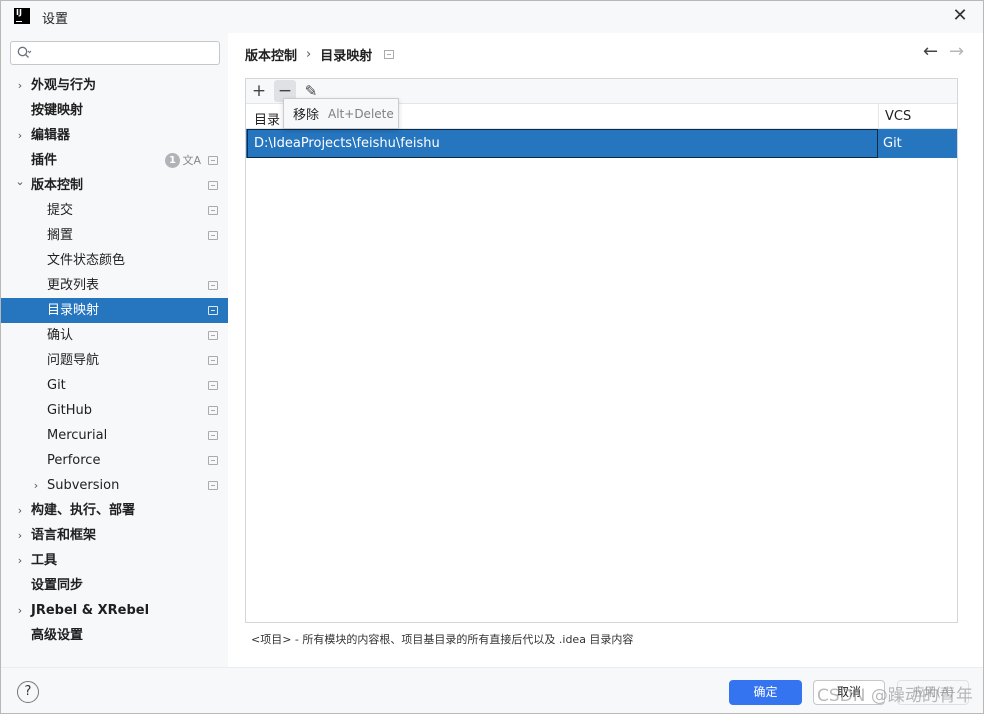  Describe the element at coordinates (55, 19) in the screenshot. I see `window-title: 设置` at that location.